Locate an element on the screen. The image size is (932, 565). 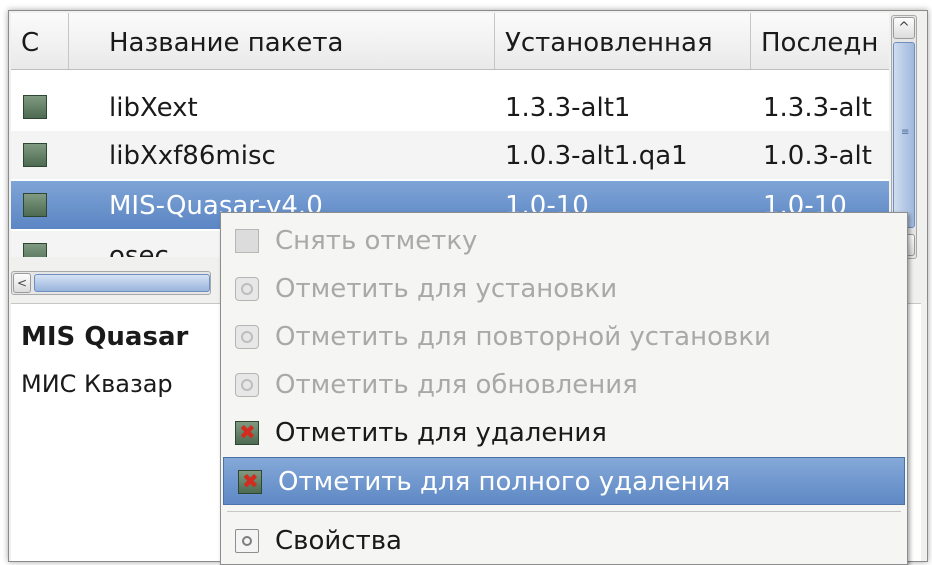
column-status: С is located at coordinates (40, 41).